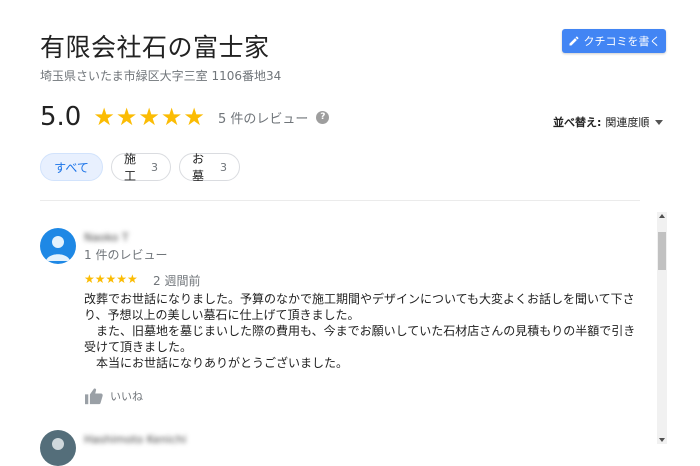 This screenshot has height=466, width=700. I want to click on scrollbar-thumb, so click(662, 251).